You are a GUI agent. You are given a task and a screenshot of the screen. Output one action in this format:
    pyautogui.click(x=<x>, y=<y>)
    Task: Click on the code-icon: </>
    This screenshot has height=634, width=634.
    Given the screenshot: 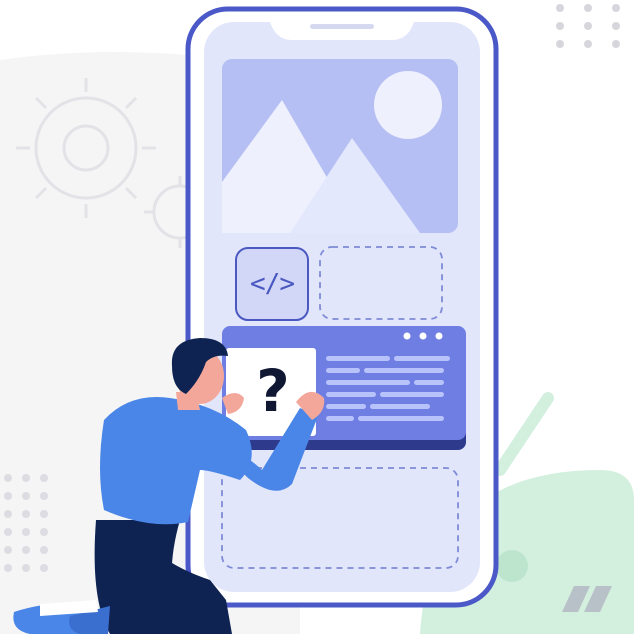 What is the action you would take?
    pyautogui.click(x=272, y=284)
    